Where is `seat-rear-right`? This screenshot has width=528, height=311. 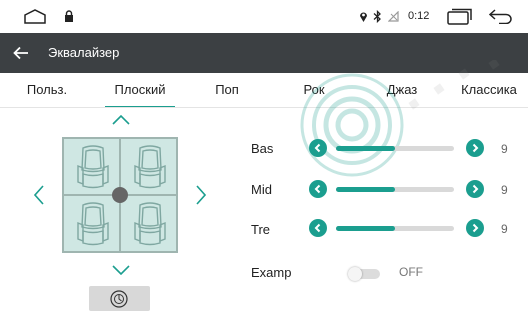
seat-rear-right is located at coordinates (148, 223).